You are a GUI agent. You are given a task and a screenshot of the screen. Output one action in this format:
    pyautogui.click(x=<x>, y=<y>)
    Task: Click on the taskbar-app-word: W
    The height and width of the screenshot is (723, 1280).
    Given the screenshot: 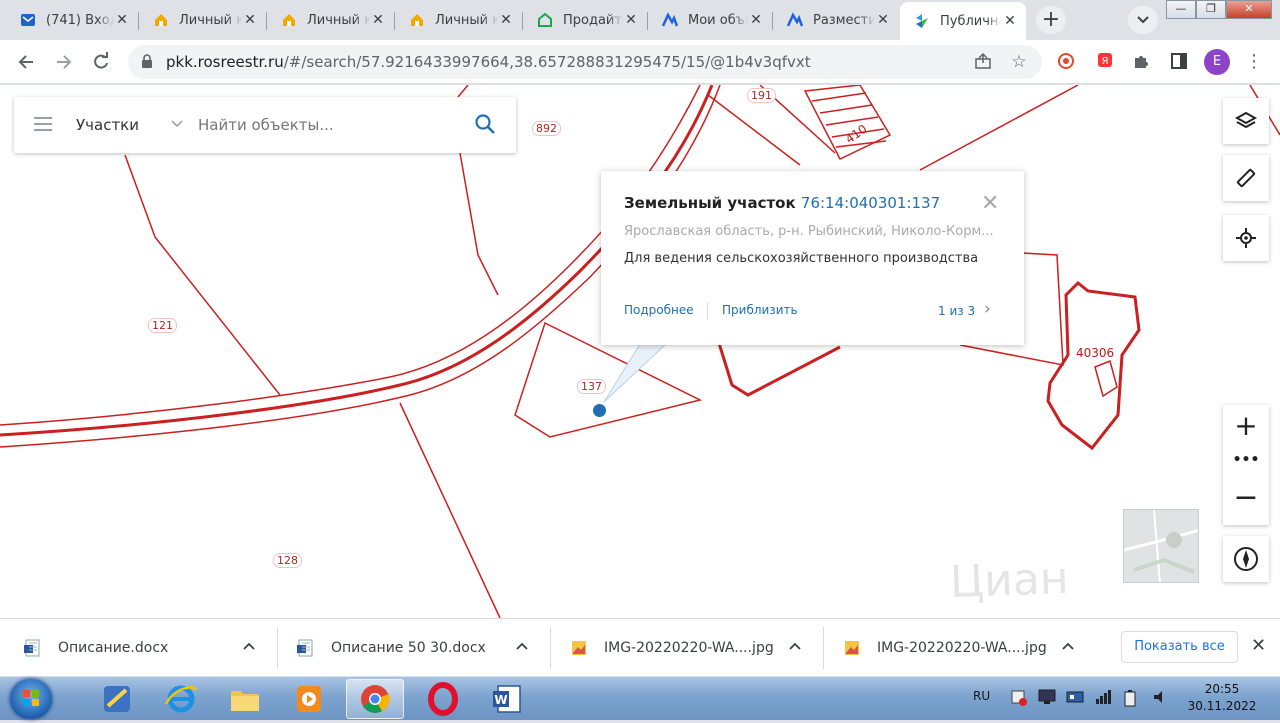 What is the action you would take?
    pyautogui.click(x=507, y=699)
    